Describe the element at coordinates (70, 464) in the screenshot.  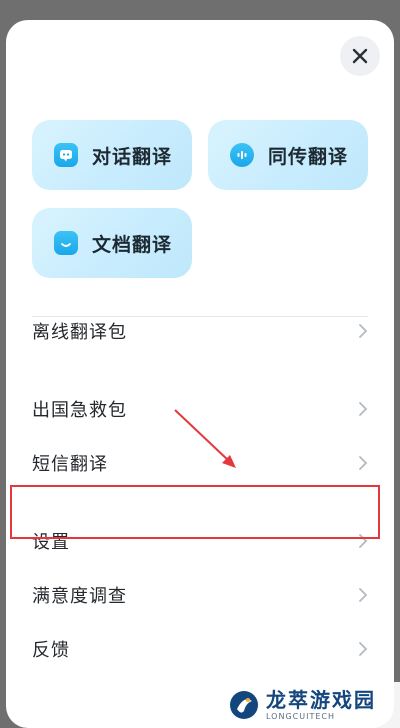
I see `menu-item-label: 短信翻译` at that location.